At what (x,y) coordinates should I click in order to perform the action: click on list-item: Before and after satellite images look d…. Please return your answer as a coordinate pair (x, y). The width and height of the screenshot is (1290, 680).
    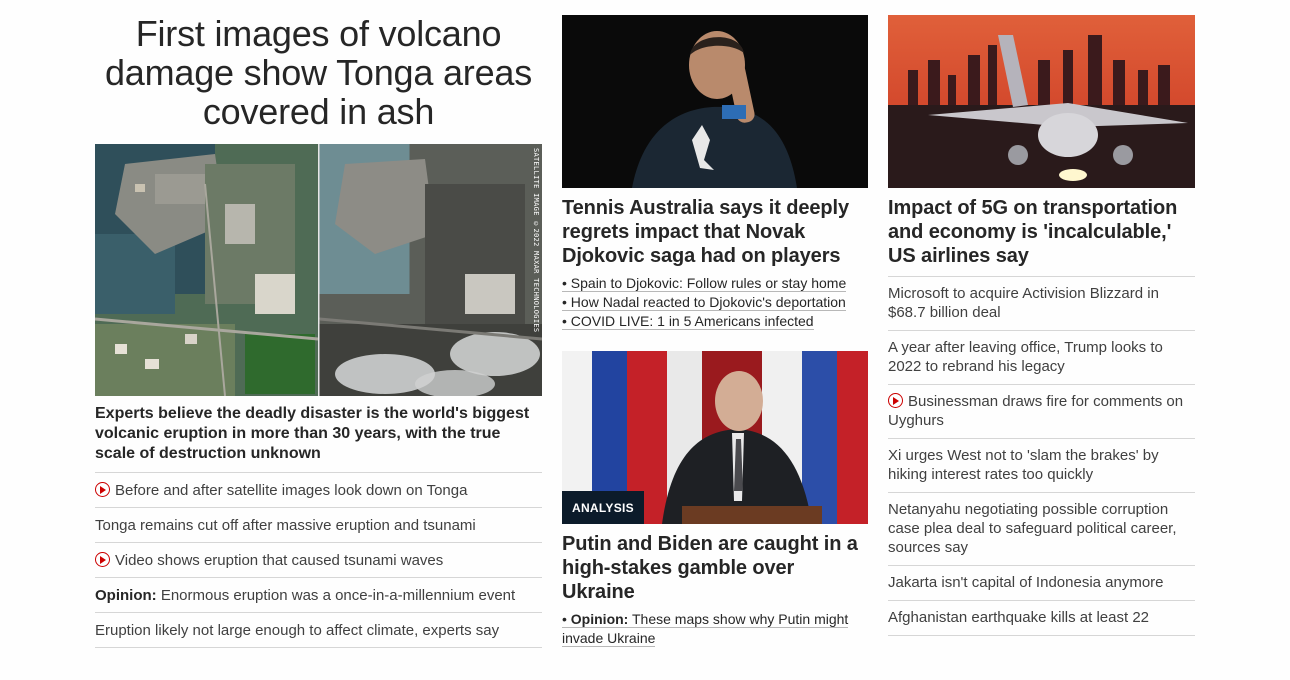
    Looking at the image, I should click on (318, 490).